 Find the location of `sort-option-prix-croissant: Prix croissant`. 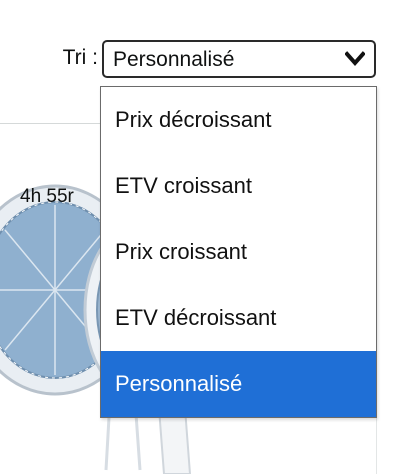

sort-option-prix-croissant: Prix croissant is located at coordinates (238, 252).